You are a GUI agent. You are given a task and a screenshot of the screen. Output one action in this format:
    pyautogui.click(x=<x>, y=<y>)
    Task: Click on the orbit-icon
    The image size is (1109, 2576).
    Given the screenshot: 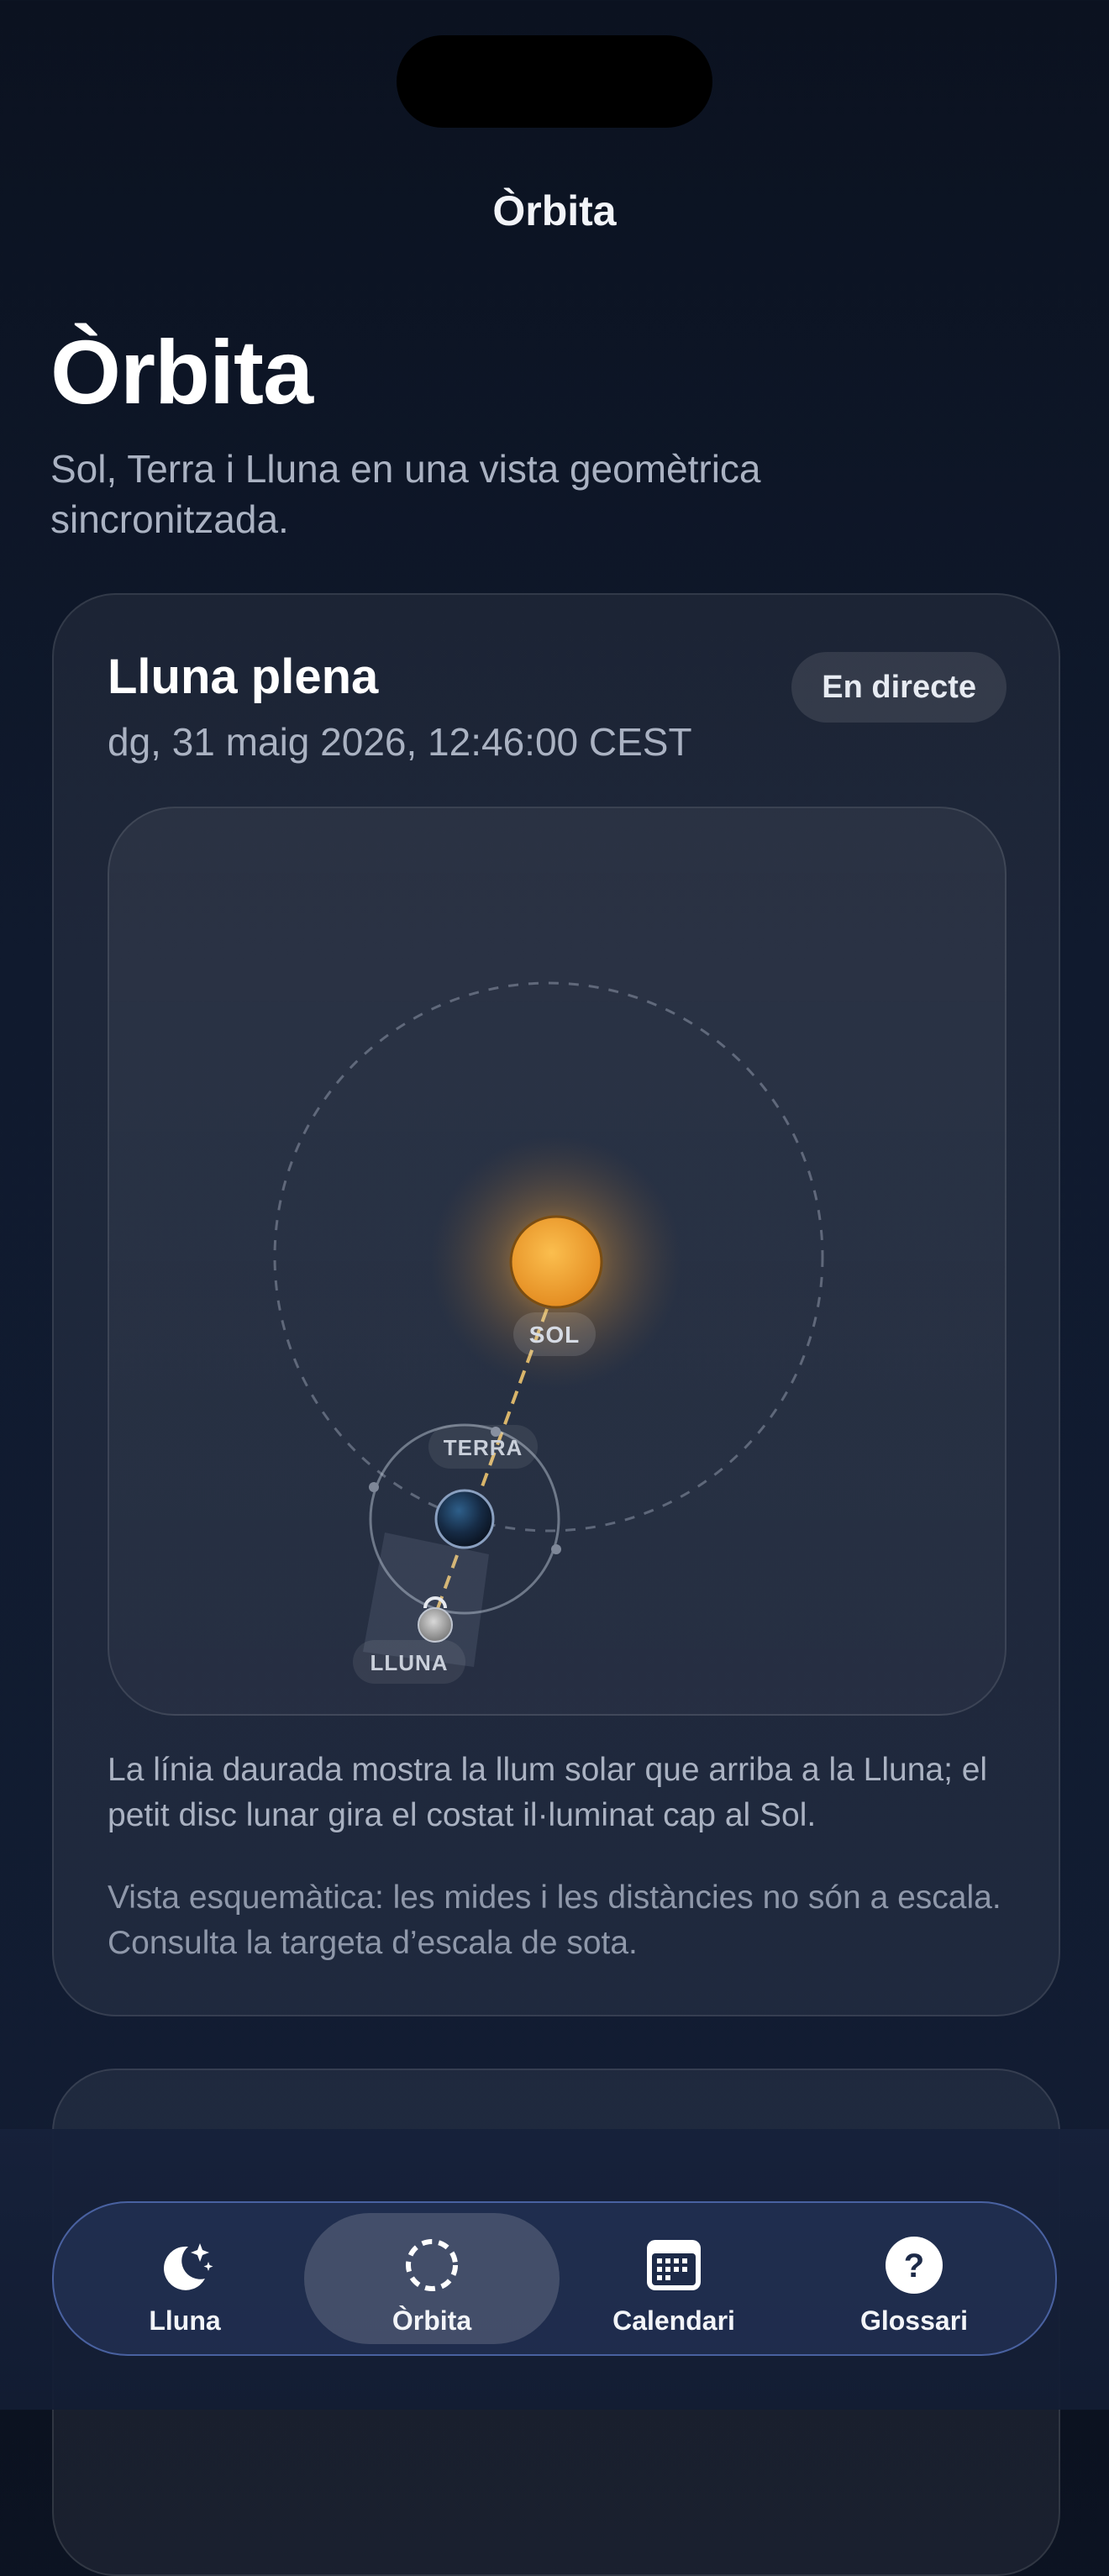 What is the action you would take?
    pyautogui.click(x=432, y=2265)
    